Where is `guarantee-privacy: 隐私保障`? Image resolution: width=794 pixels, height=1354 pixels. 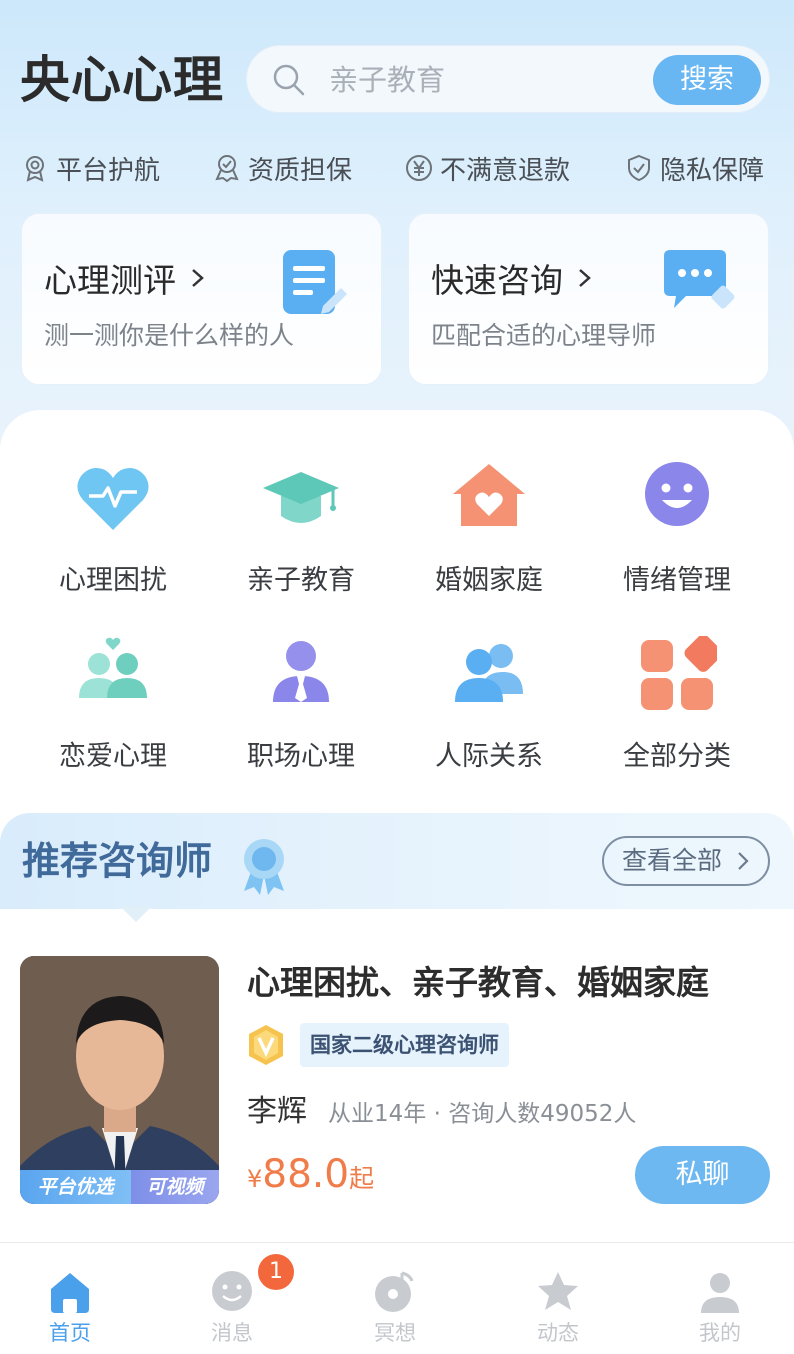
guarantee-privacy: 隐私保障 is located at coordinates (694, 168).